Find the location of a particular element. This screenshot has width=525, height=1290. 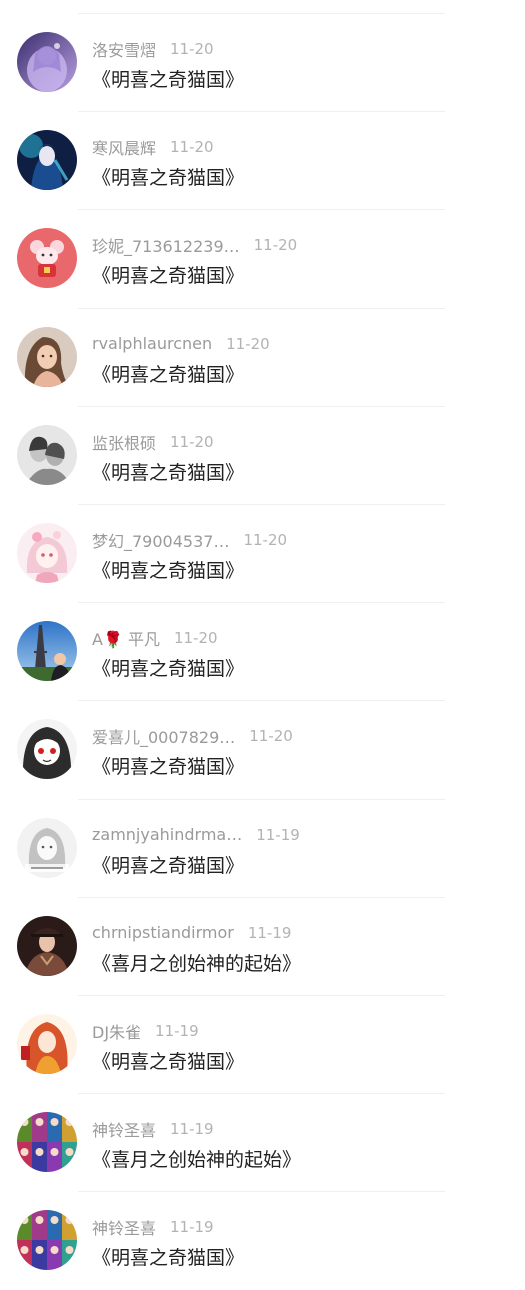

military-man-avatar is located at coordinates (47, 945).